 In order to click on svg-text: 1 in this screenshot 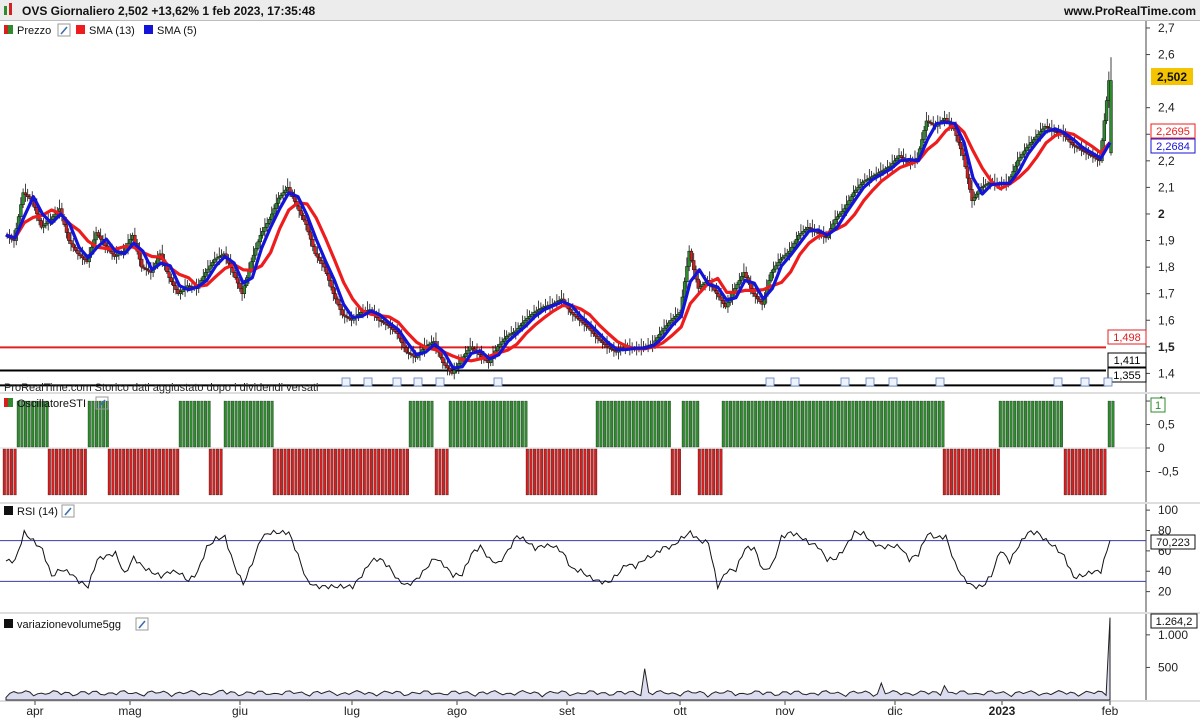, I will do `click(1158, 406)`.